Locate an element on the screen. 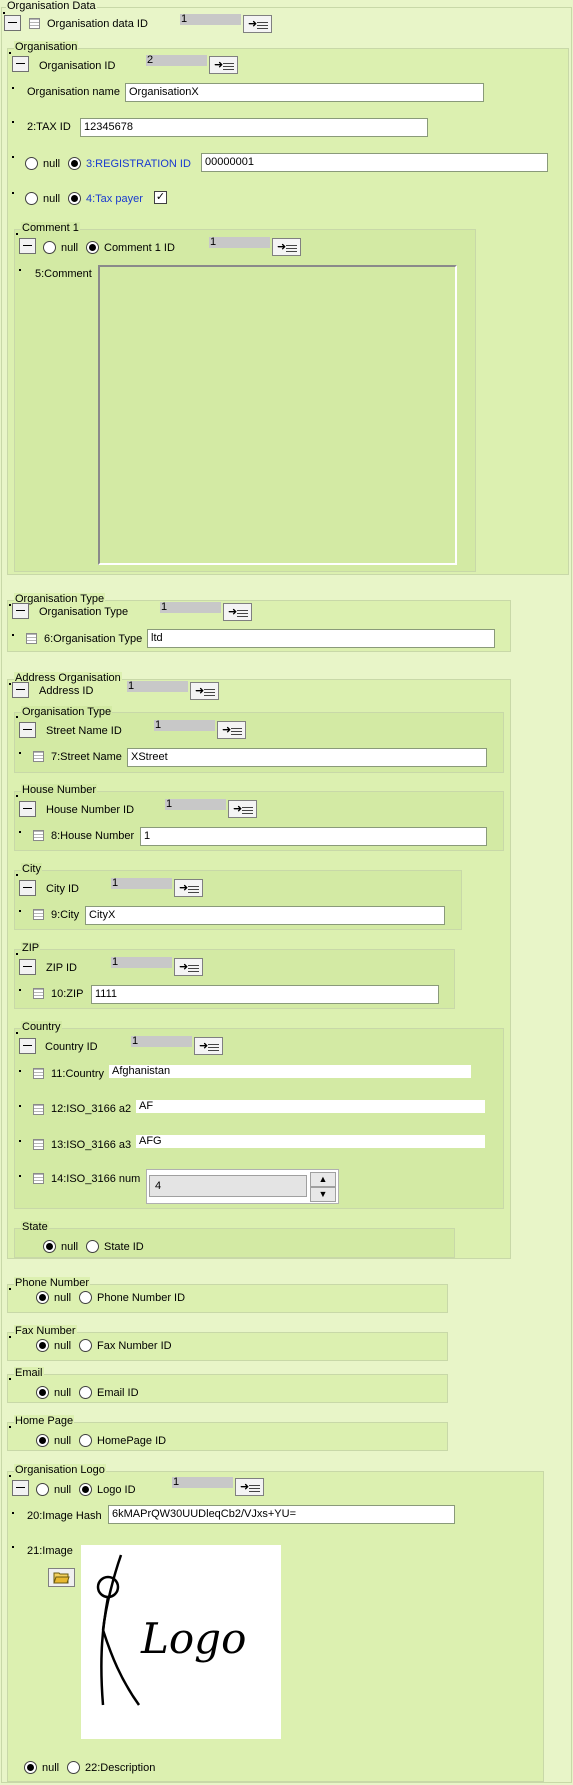 This screenshot has height=1785, width=573. country-input: Afghanistan is located at coordinates (290, 1071).